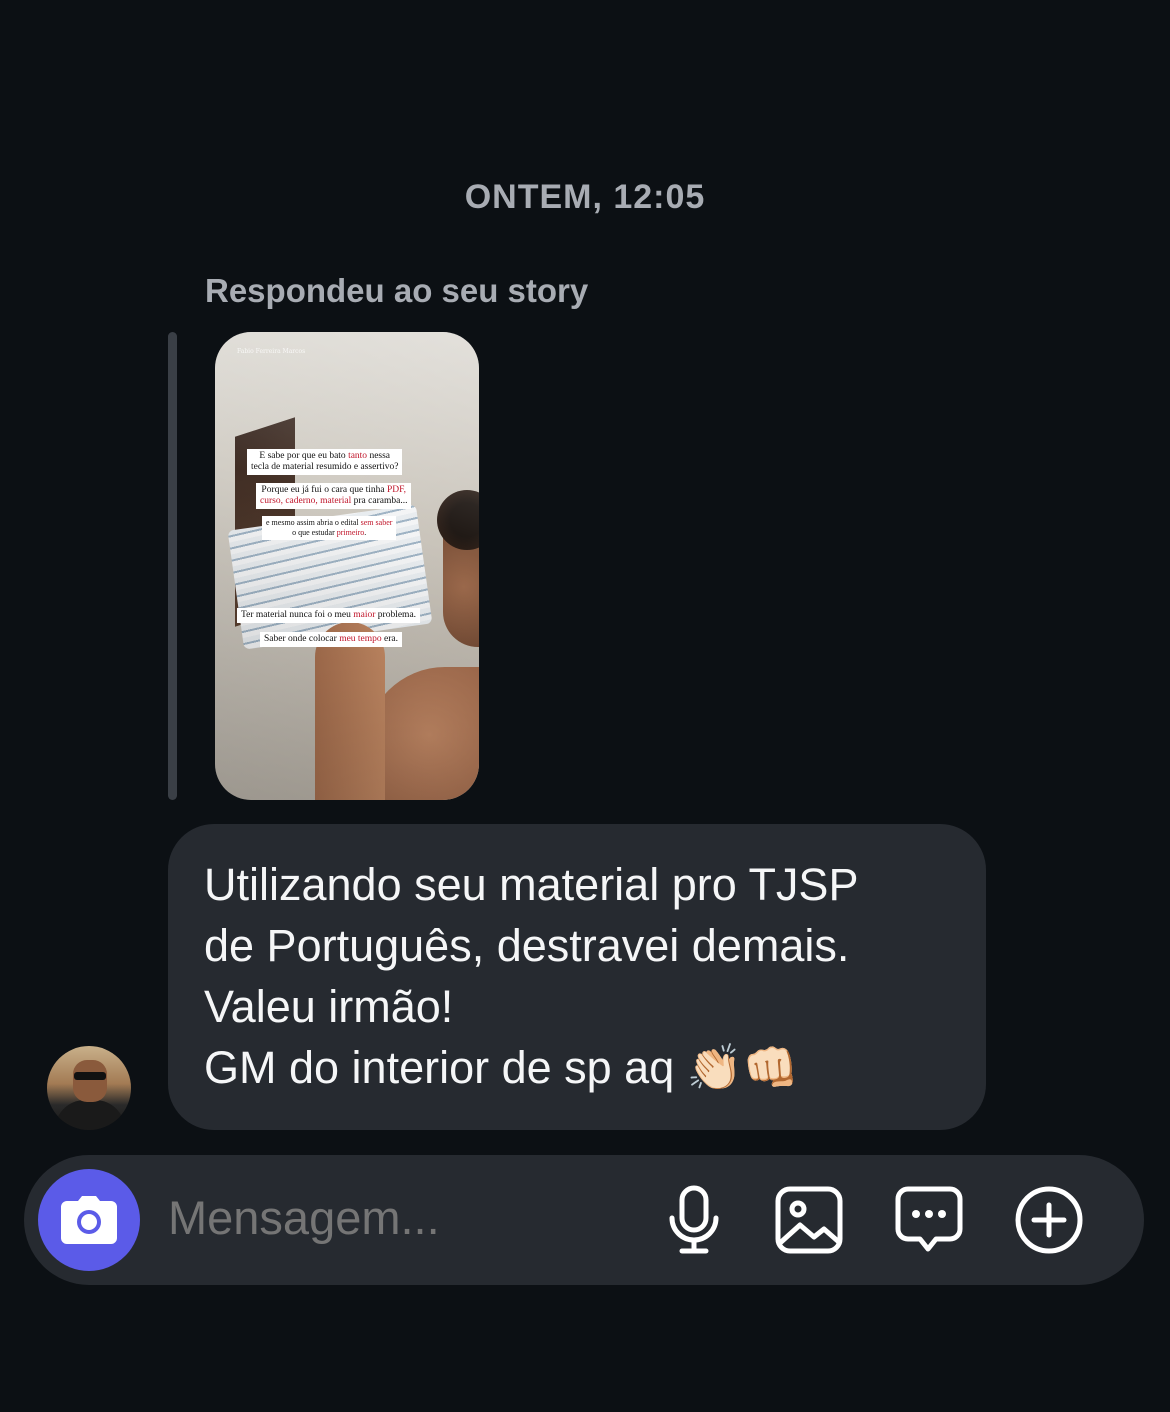  What do you see at coordinates (585, 197) in the screenshot?
I see `message-timestamp: ONTEM, 12:05` at bounding box center [585, 197].